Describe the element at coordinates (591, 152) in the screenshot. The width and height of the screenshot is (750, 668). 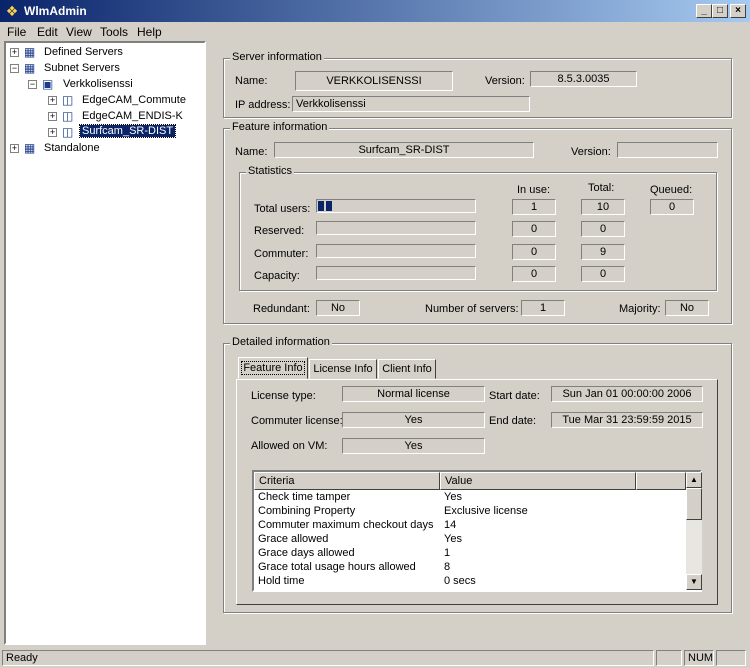
I see `label: Version:` at that location.